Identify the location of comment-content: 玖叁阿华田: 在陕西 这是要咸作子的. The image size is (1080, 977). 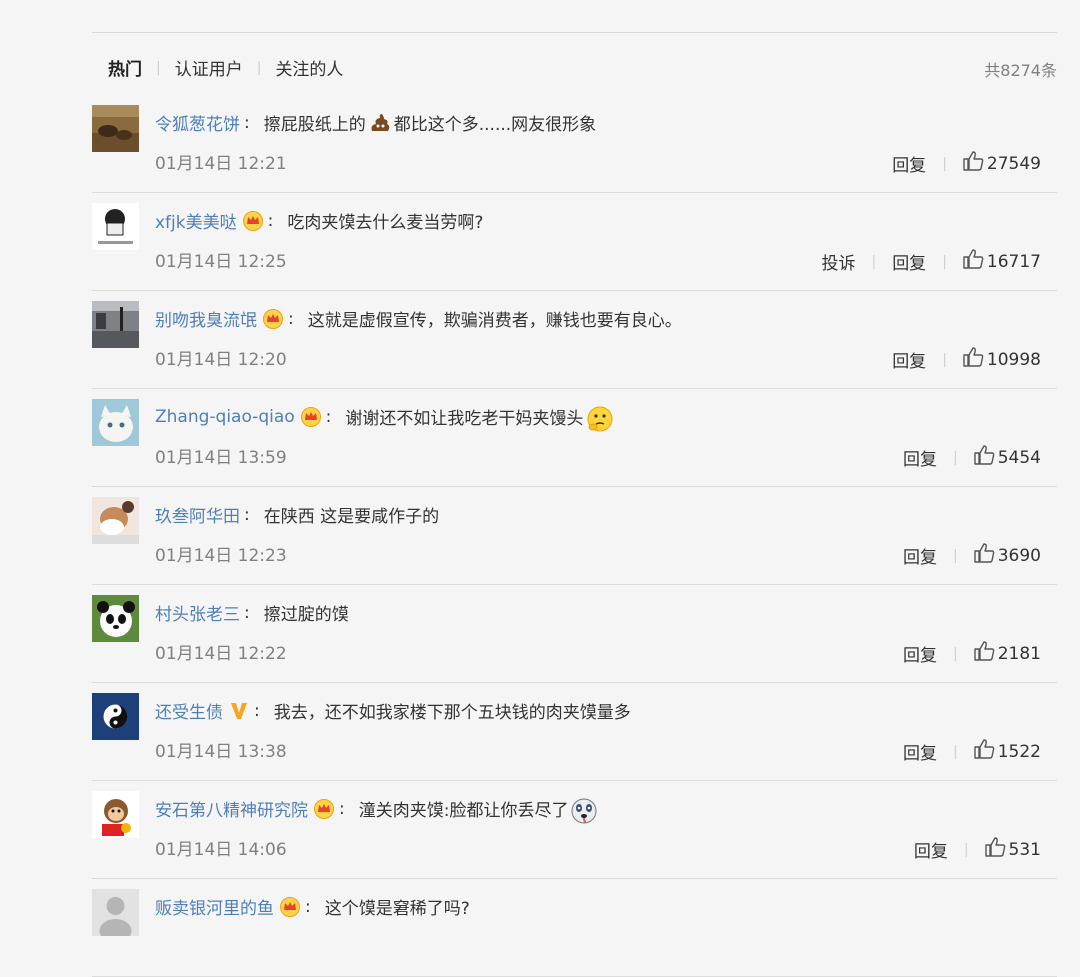
(297, 515).